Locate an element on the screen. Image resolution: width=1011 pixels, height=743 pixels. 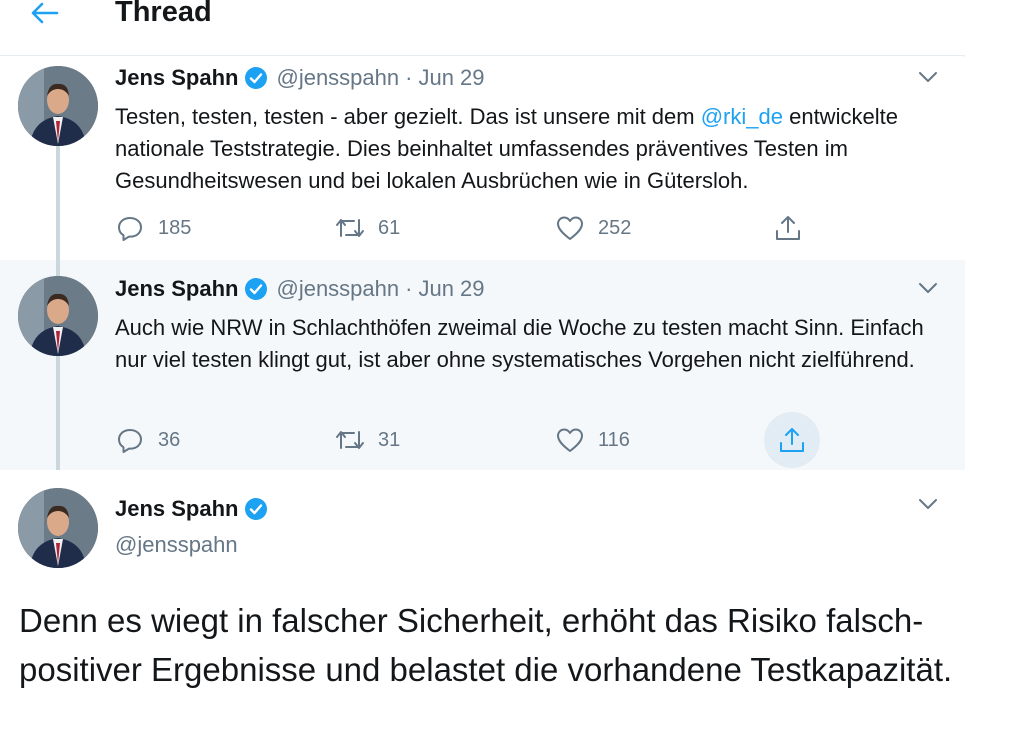
like-button: 252 is located at coordinates (588, 228).